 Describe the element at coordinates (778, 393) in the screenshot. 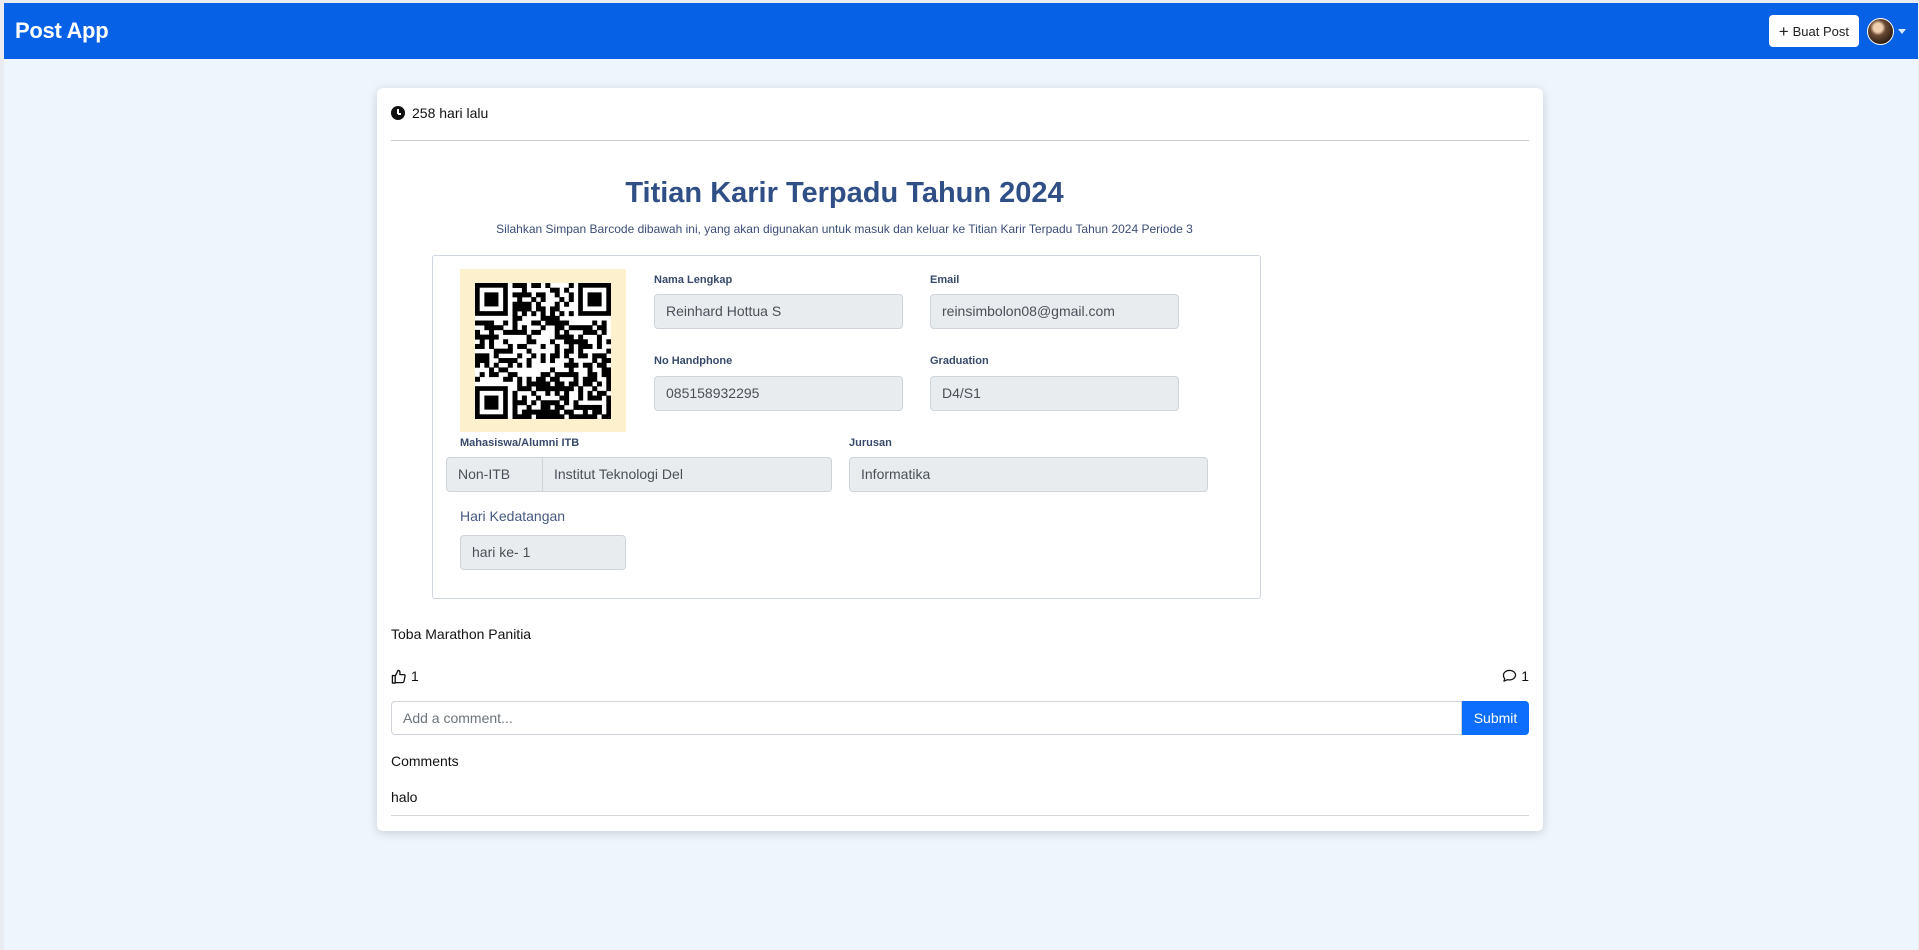

I see `phone-field: 085158932295` at that location.